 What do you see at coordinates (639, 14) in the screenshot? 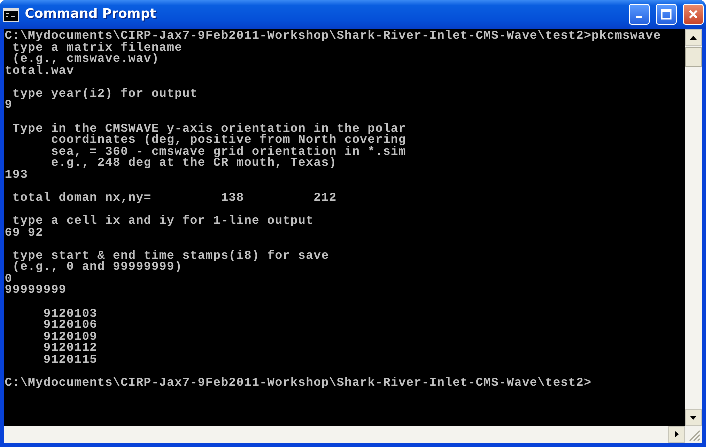
I see `minimize-button` at bounding box center [639, 14].